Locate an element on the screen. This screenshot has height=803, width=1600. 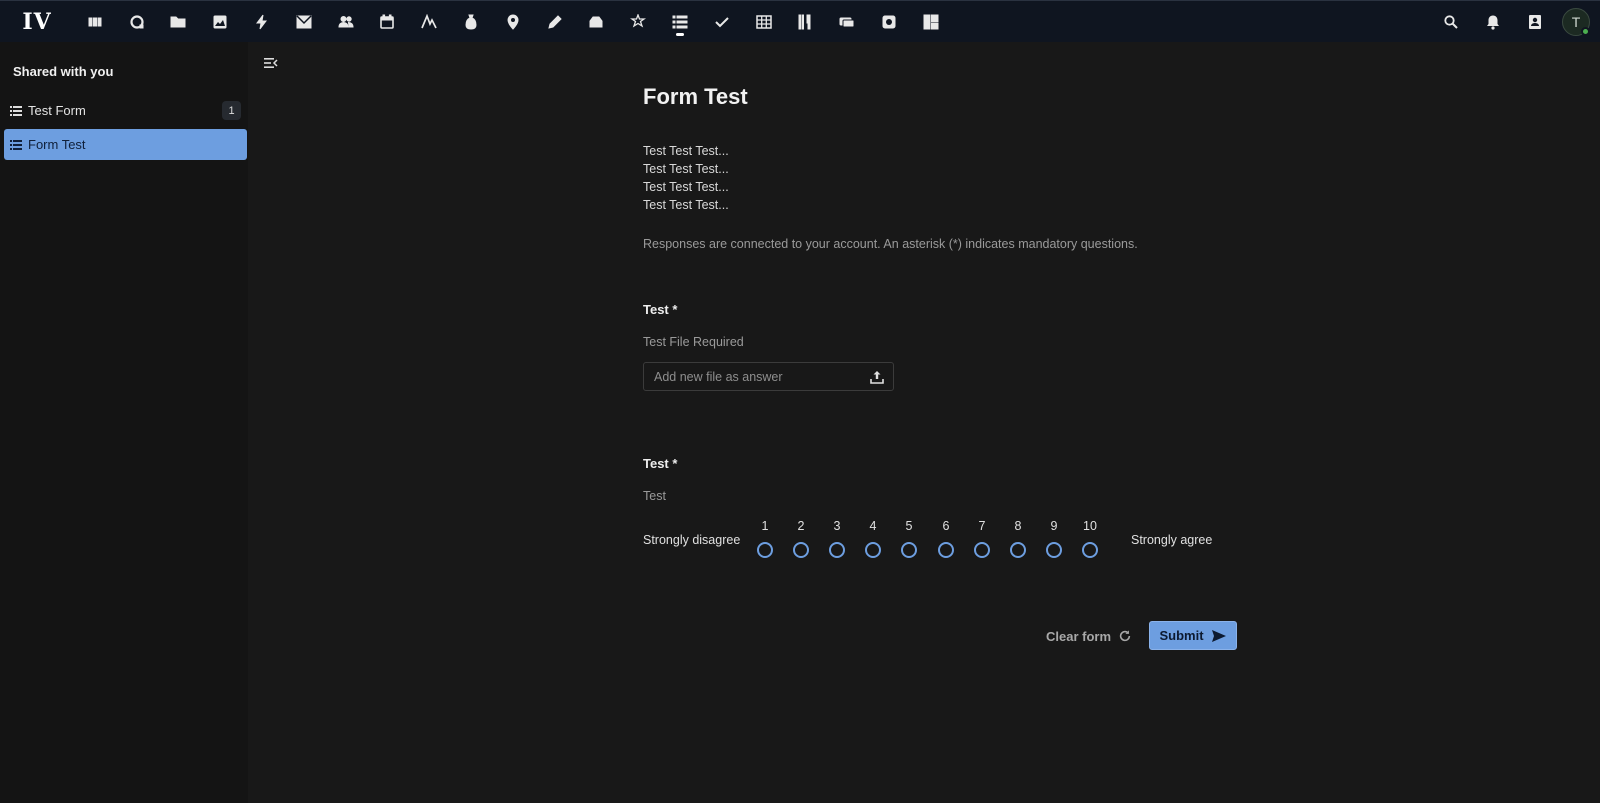
clear-form-label: Clear form is located at coordinates (1079, 636).